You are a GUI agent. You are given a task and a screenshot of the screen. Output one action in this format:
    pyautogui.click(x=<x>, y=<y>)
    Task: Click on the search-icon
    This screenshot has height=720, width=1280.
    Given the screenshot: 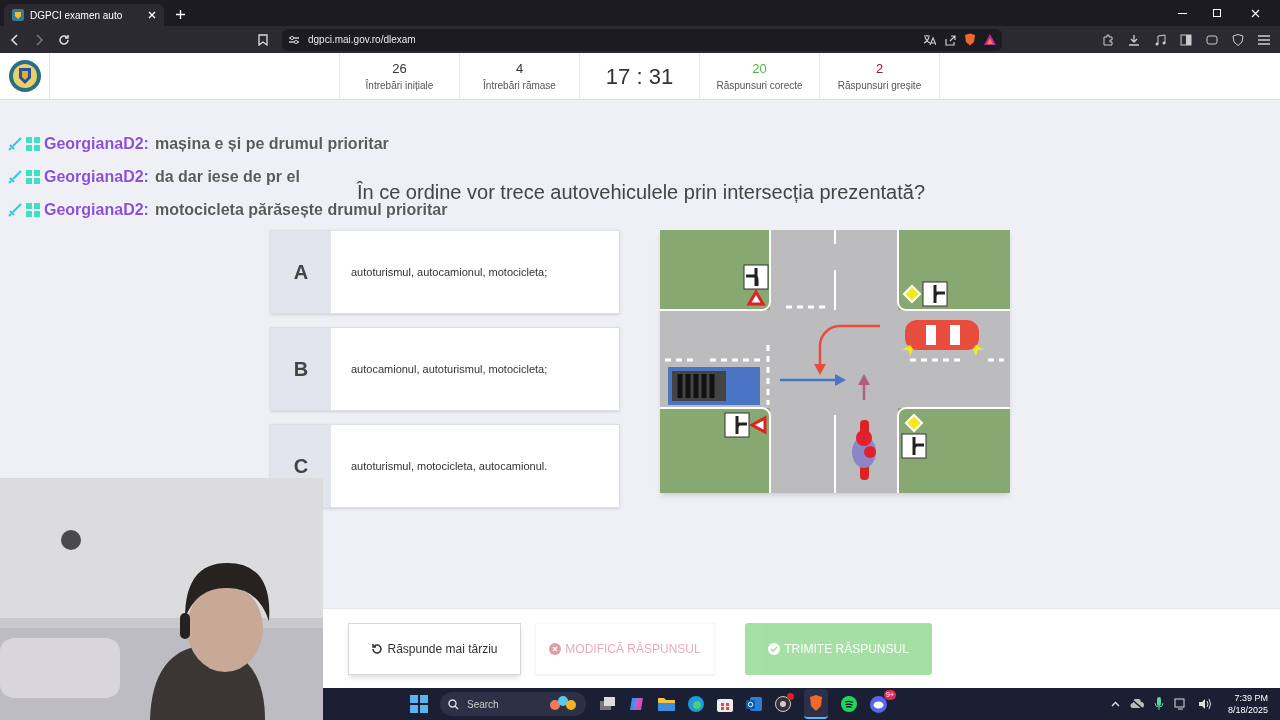 What is the action you would take?
    pyautogui.click(x=453, y=704)
    